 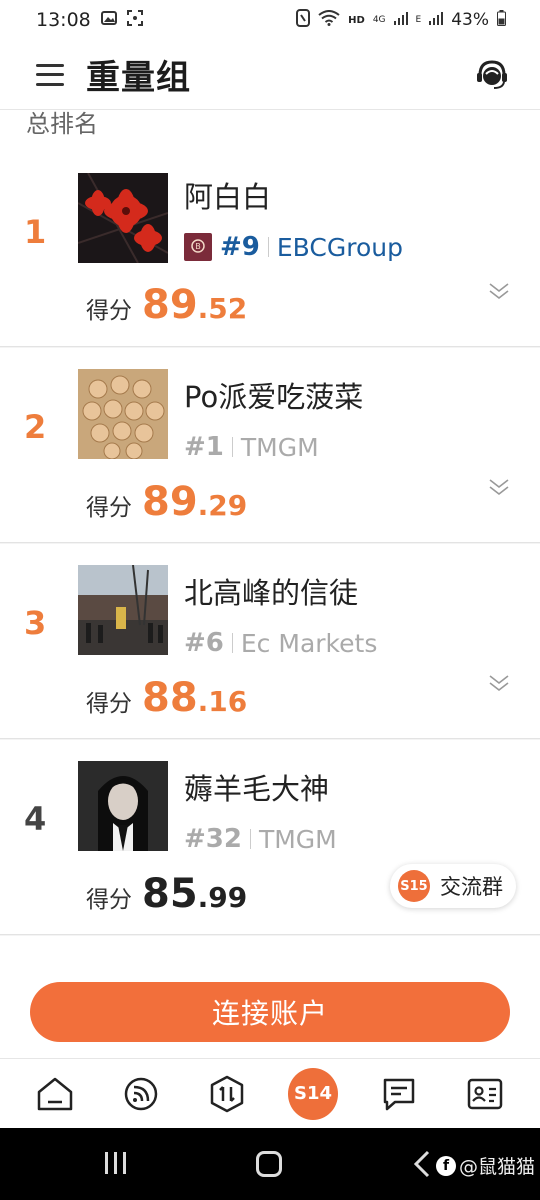 I want to click on user-tag: #6, so click(x=204, y=643).